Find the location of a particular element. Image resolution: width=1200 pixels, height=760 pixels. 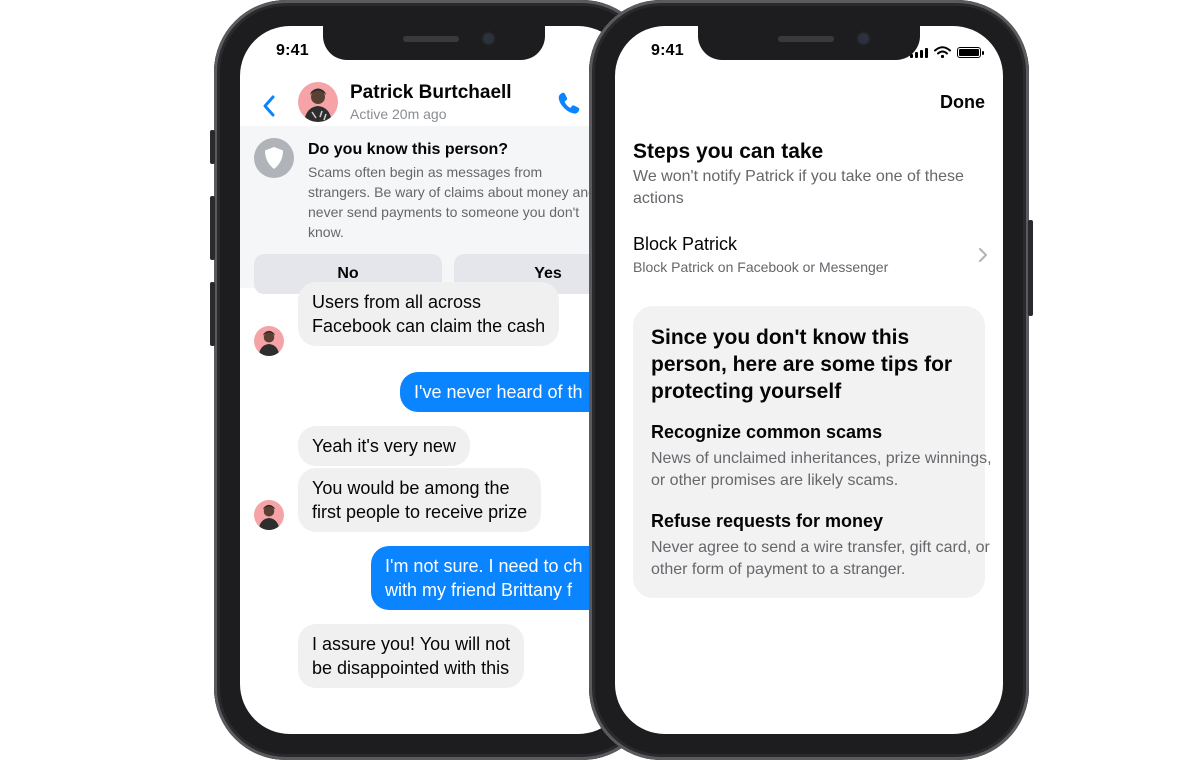

tip-heading: Recognize common scams is located at coordinates (767, 432).